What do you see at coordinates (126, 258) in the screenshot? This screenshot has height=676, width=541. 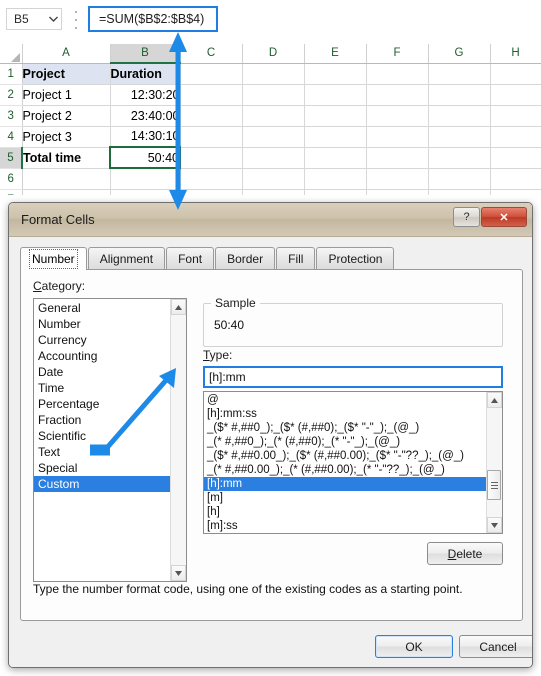 I see `tab-alignment: Alignment` at bounding box center [126, 258].